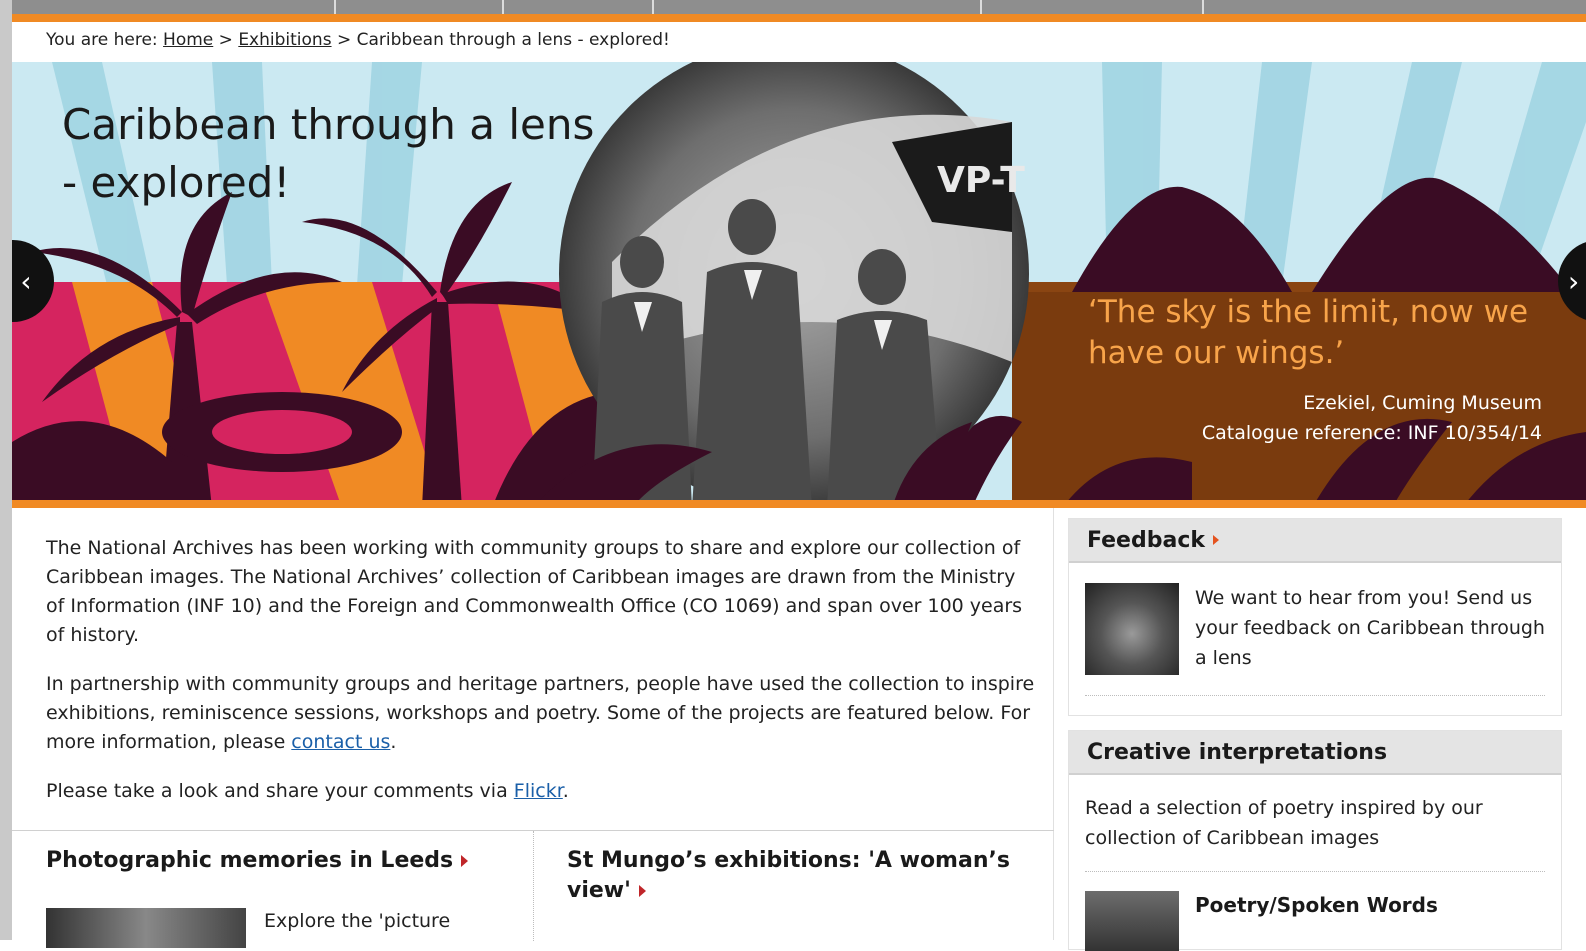 This screenshot has height=951, width=1586. I want to click on feedback-thumbnail, so click(1132, 629).